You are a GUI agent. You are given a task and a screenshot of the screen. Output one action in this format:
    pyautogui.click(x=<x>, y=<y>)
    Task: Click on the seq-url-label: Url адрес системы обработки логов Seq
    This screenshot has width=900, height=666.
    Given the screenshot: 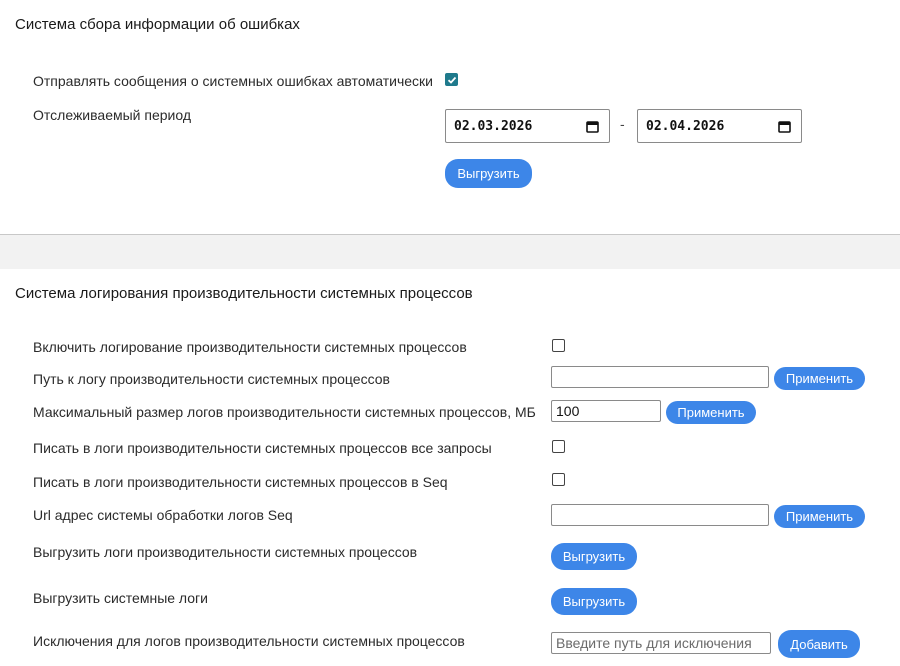 What is the action you would take?
    pyautogui.click(x=163, y=515)
    